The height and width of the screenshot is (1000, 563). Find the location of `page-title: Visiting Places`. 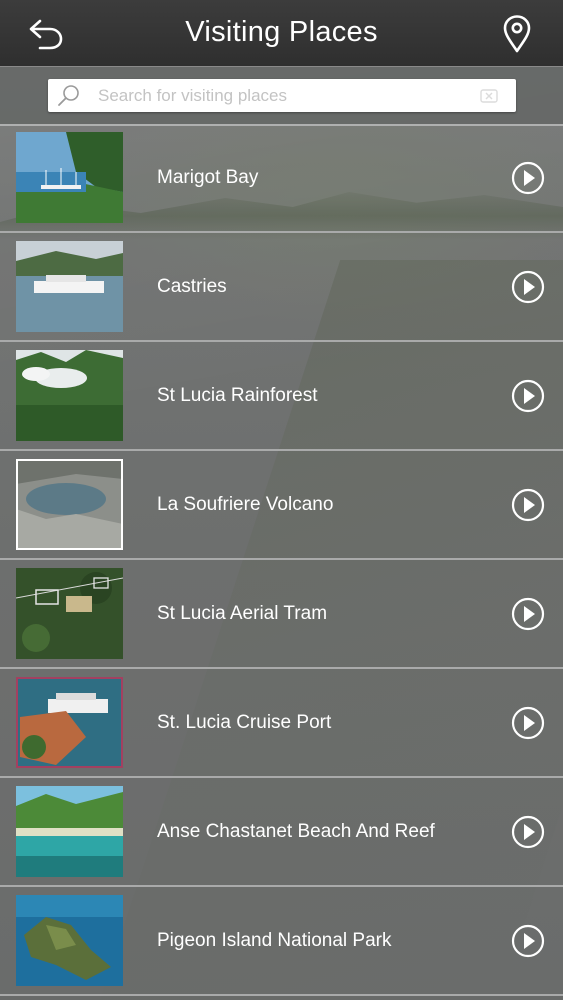

page-title: Visiting Places is located at coordinates (281, 32).